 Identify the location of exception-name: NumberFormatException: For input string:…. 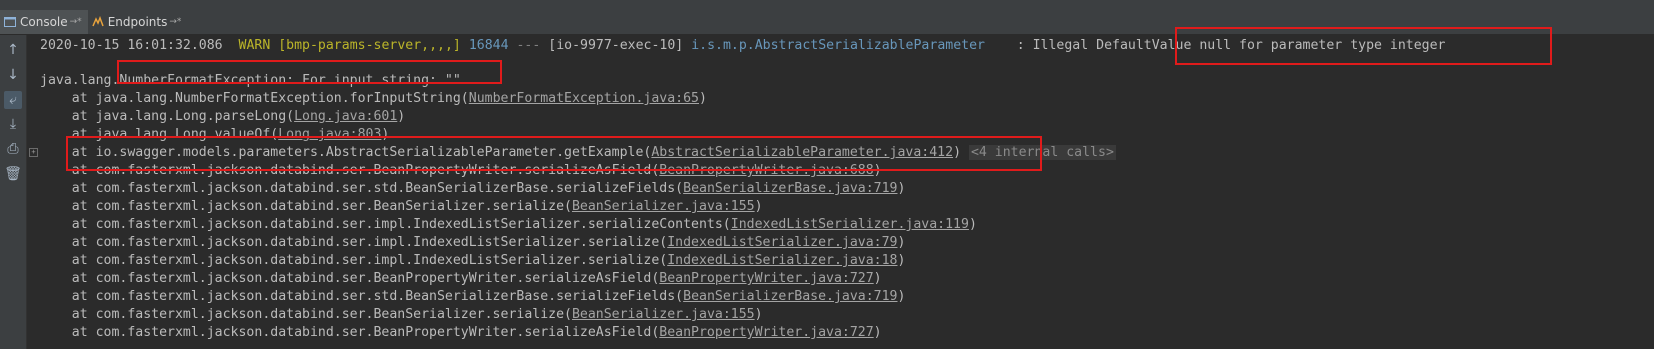
(290, 80).